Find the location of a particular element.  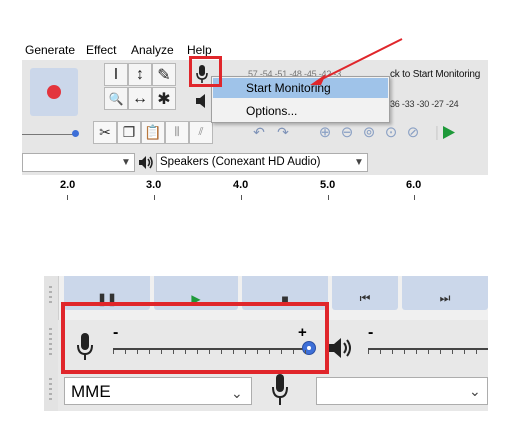

skip-to-end-icon: ⏭ is located at coordinates (445, 298).